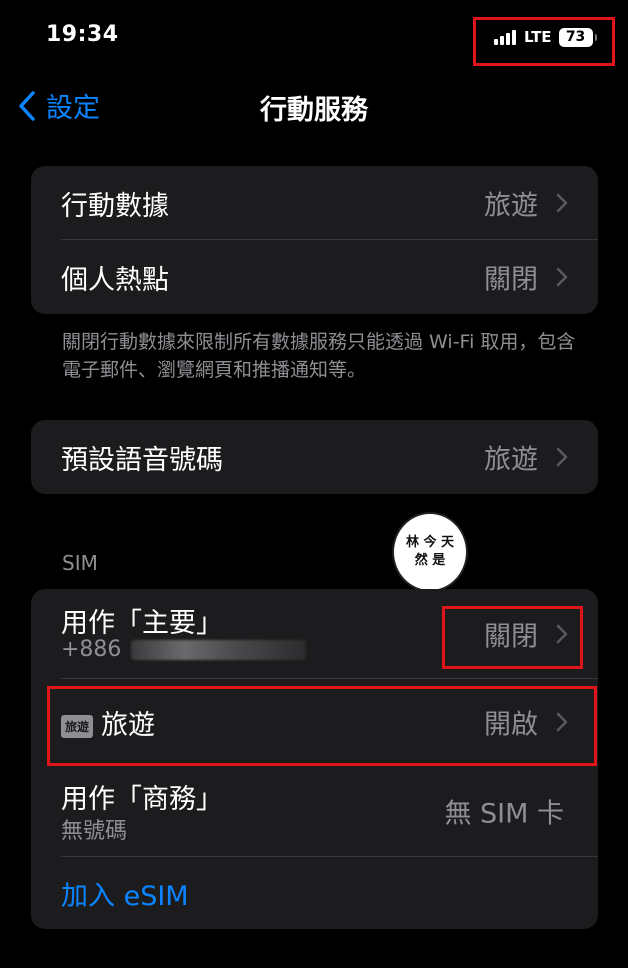  Describe the element at coordinates (142, 460) in the screenshot. I see `row-label: 預設語音號碼` at that location.